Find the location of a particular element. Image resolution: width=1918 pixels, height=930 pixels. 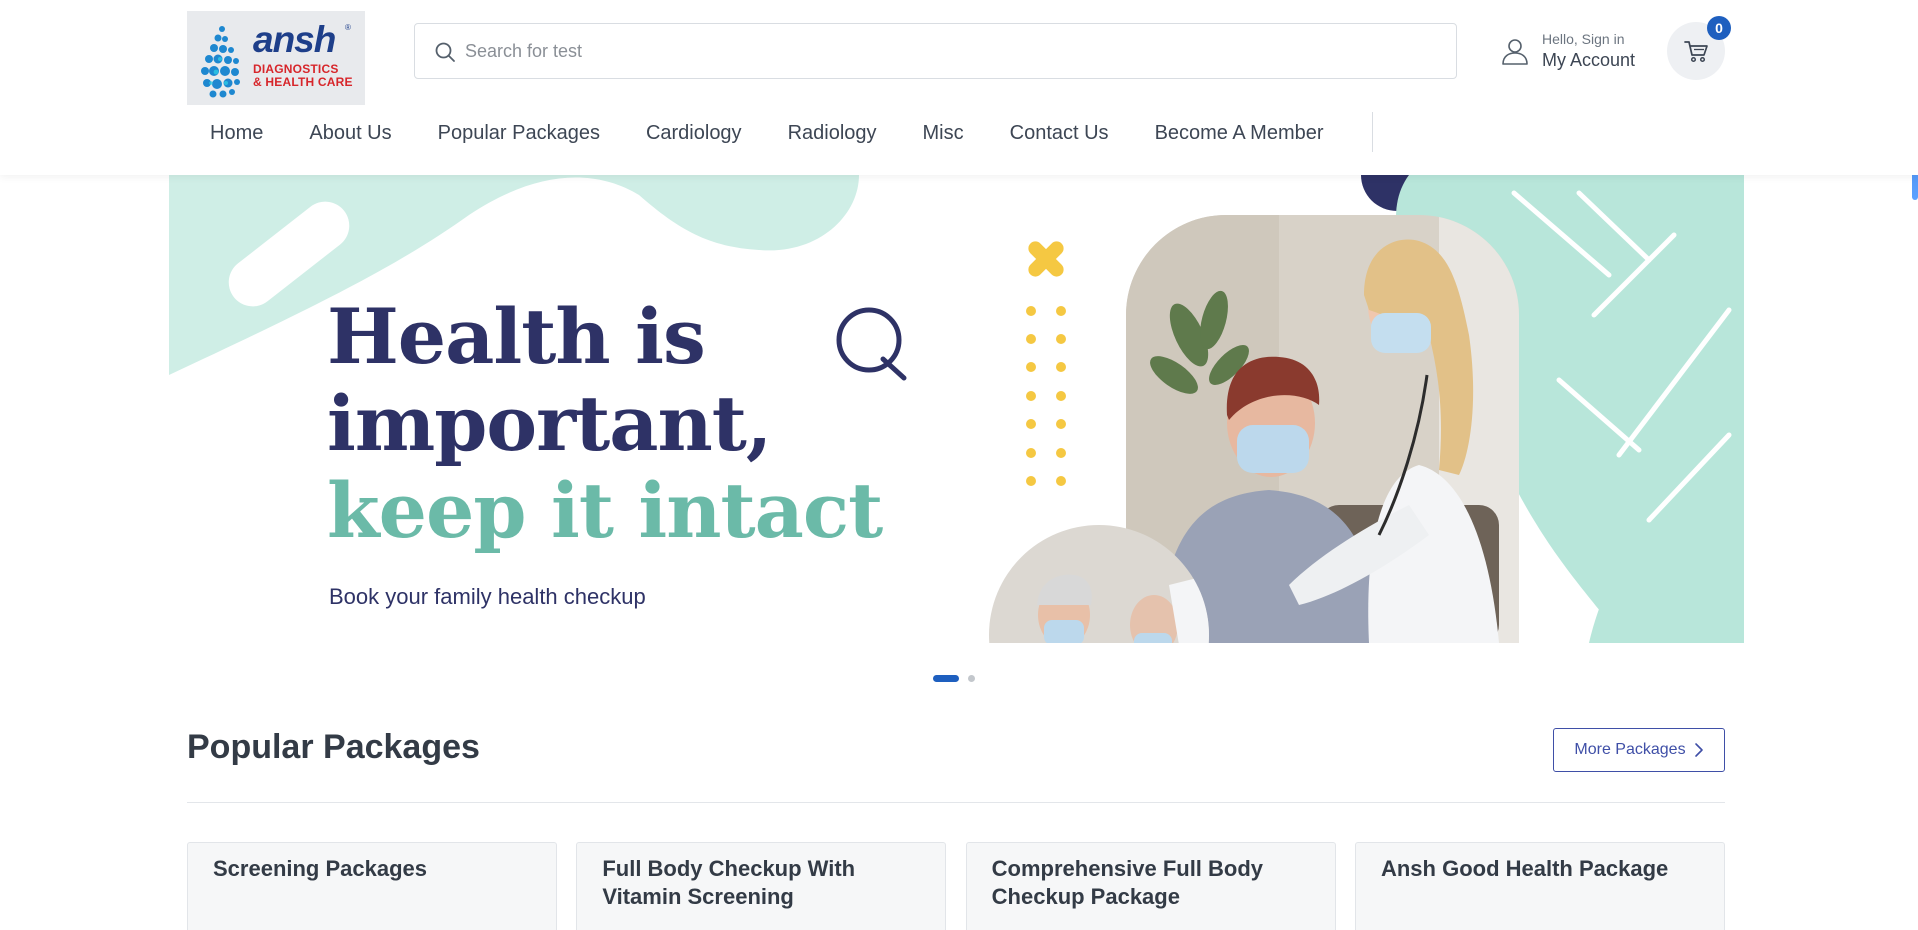

brand-tagline-line1: DIAGNOSTICS is located at coordinates (296, 69).